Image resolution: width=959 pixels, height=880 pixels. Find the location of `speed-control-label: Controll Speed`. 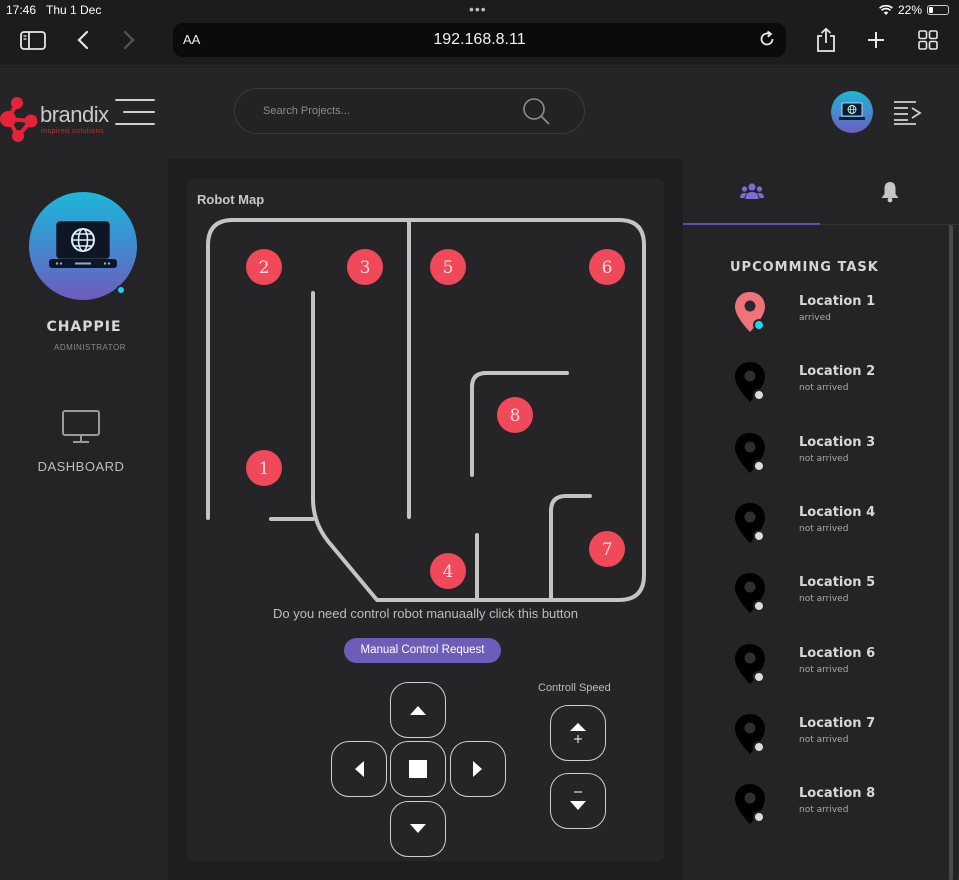

speed-control-label: Controll Speed is located at coordinates (574, 688).